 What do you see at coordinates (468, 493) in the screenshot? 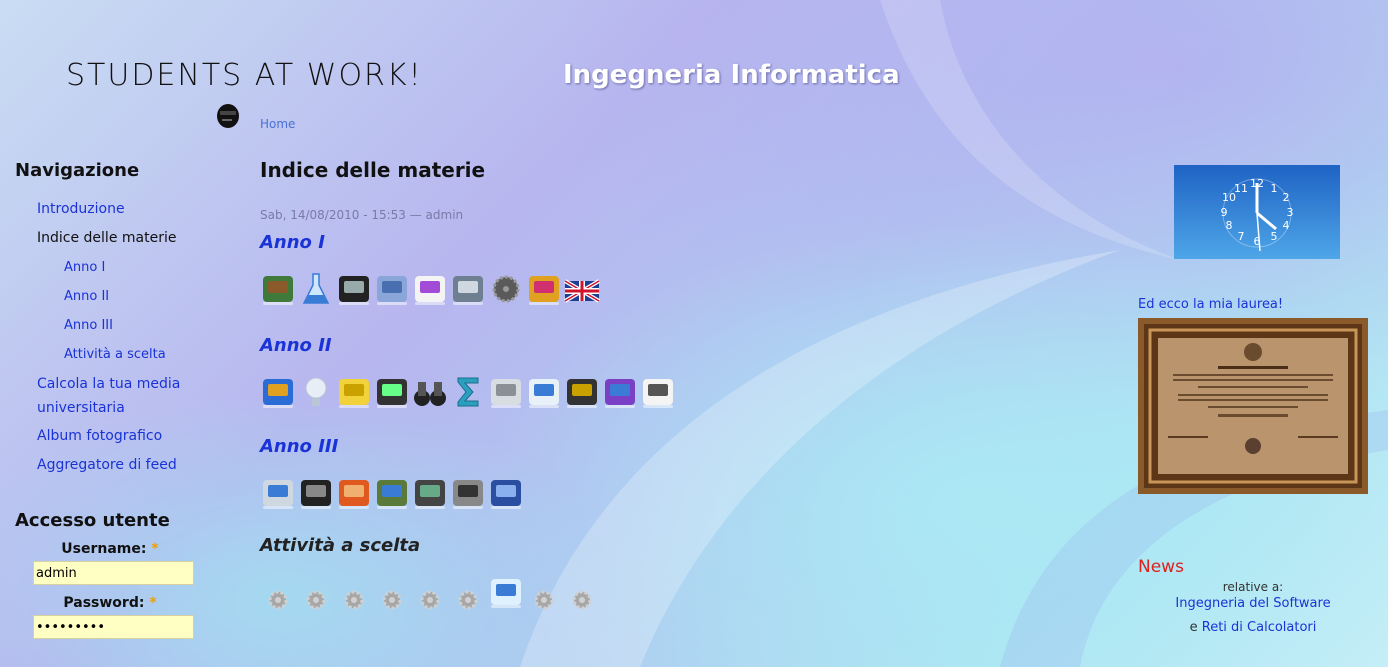
I see `fingerprint-icon` at bounding box center [468, 493].